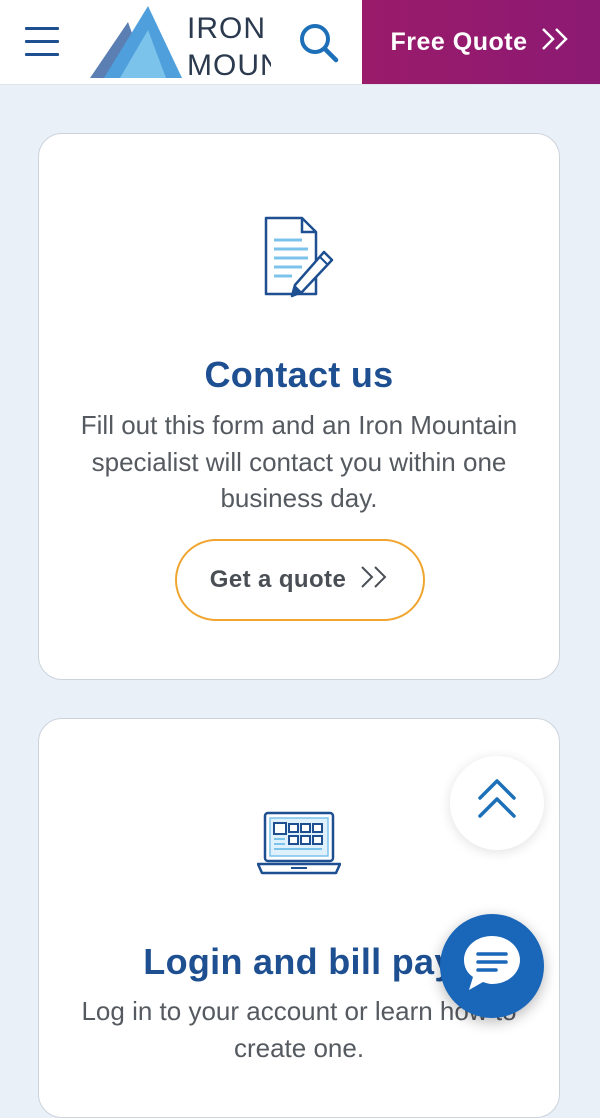  Describe the element at coordinates (299, 257) in the screenshot. I see `document-pencil-icon` at that location.